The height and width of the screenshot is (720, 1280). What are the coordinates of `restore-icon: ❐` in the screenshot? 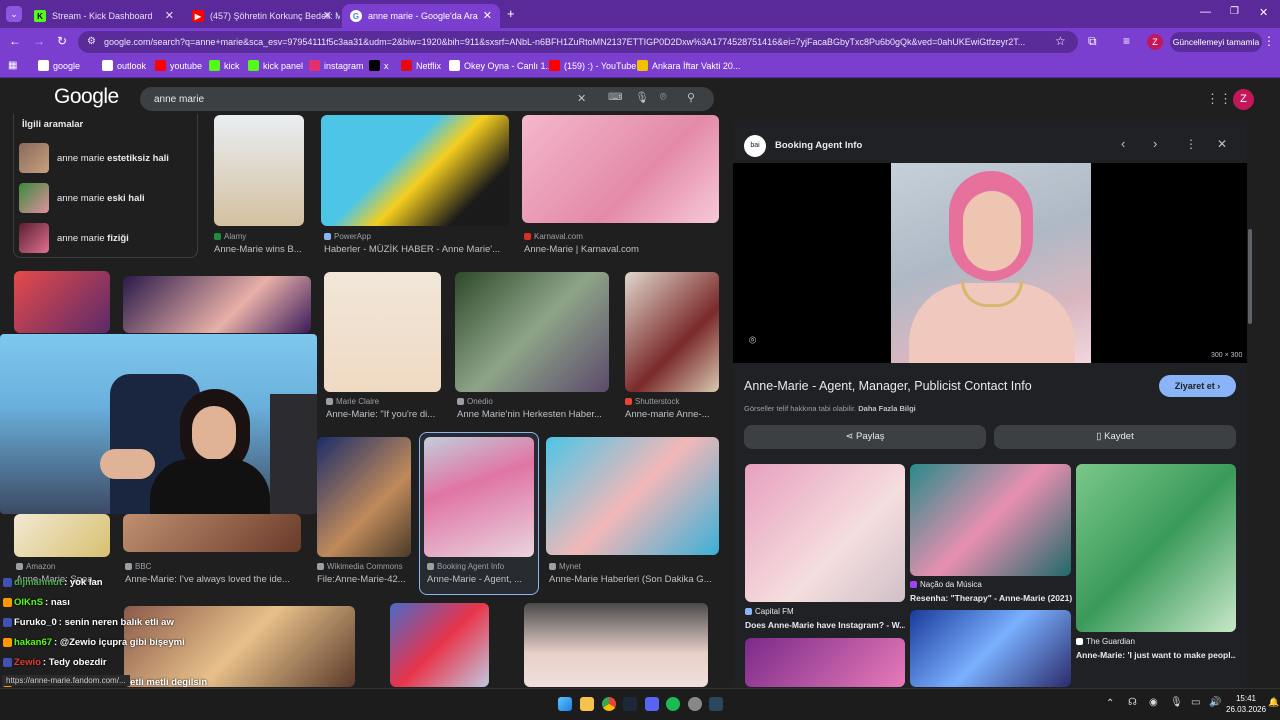 It's located at (1234, 11).